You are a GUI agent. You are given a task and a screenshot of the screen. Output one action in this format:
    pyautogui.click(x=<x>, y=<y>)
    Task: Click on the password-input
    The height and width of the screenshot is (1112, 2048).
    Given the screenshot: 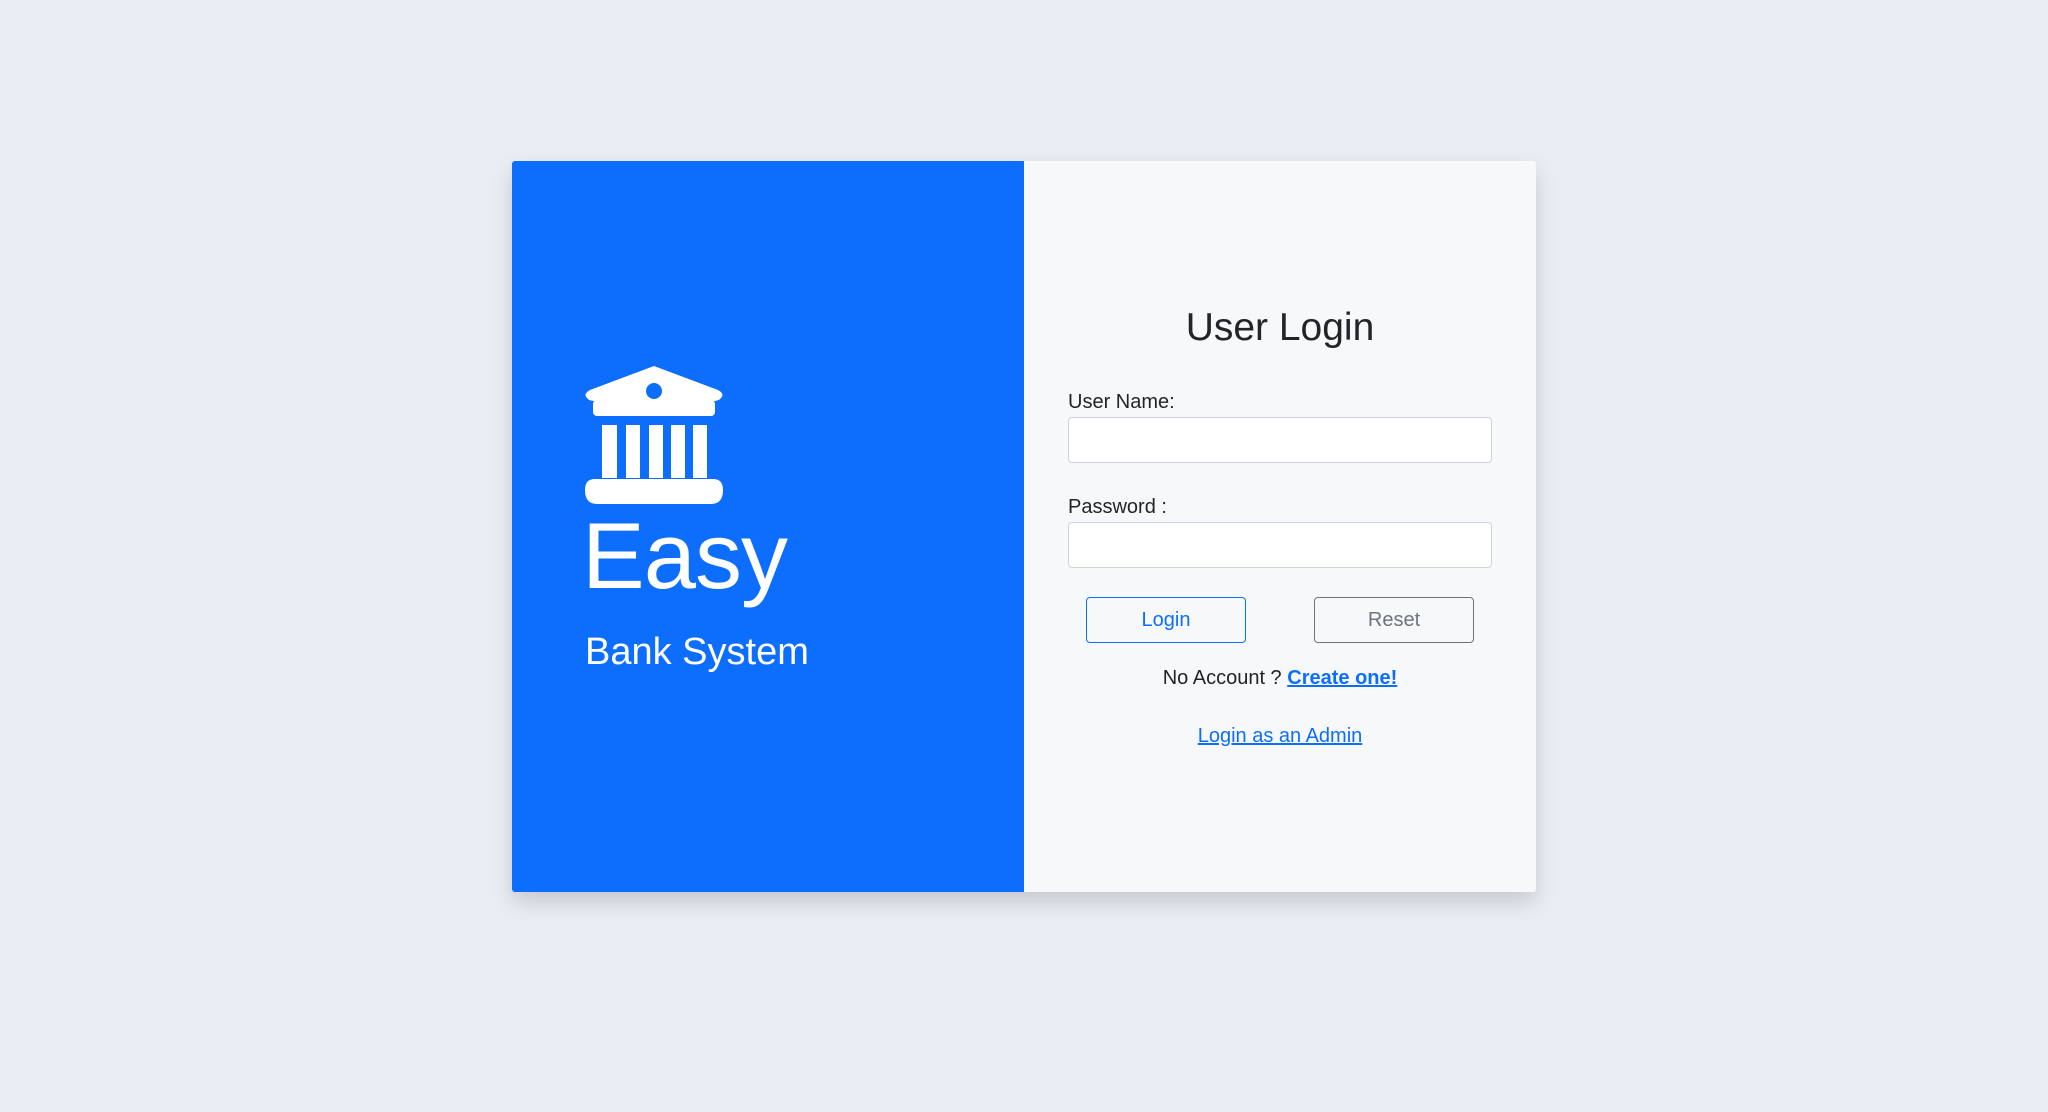 What is the action you would take?
    pyautogui.click(x=1280, y=545)
    